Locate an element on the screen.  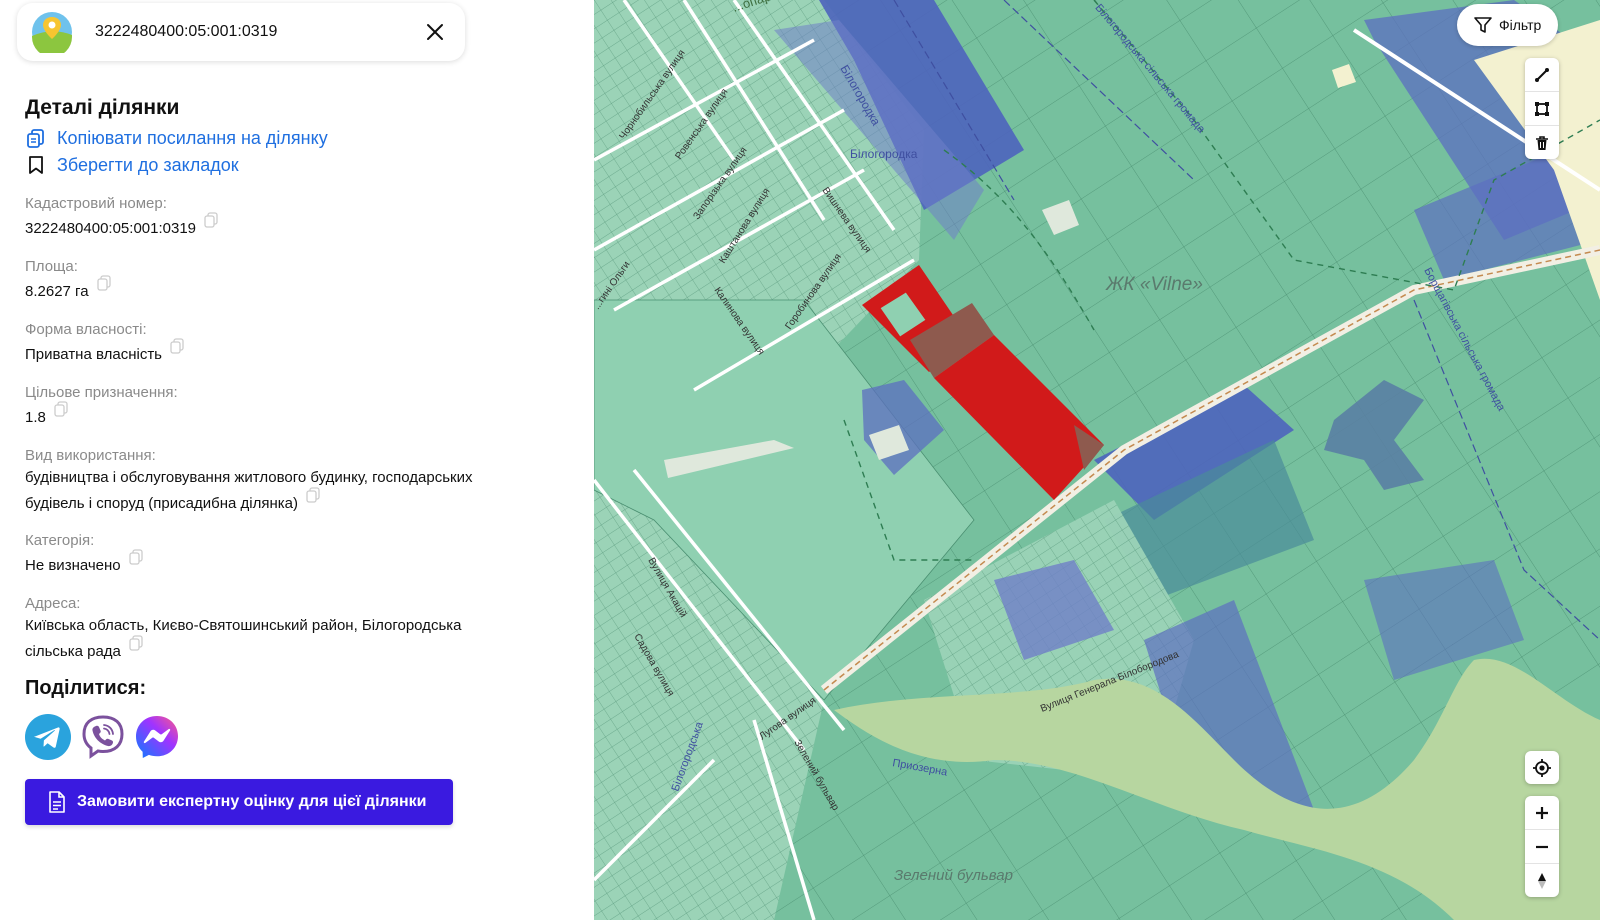
trash-icon is located at coordinates (1542, 142).